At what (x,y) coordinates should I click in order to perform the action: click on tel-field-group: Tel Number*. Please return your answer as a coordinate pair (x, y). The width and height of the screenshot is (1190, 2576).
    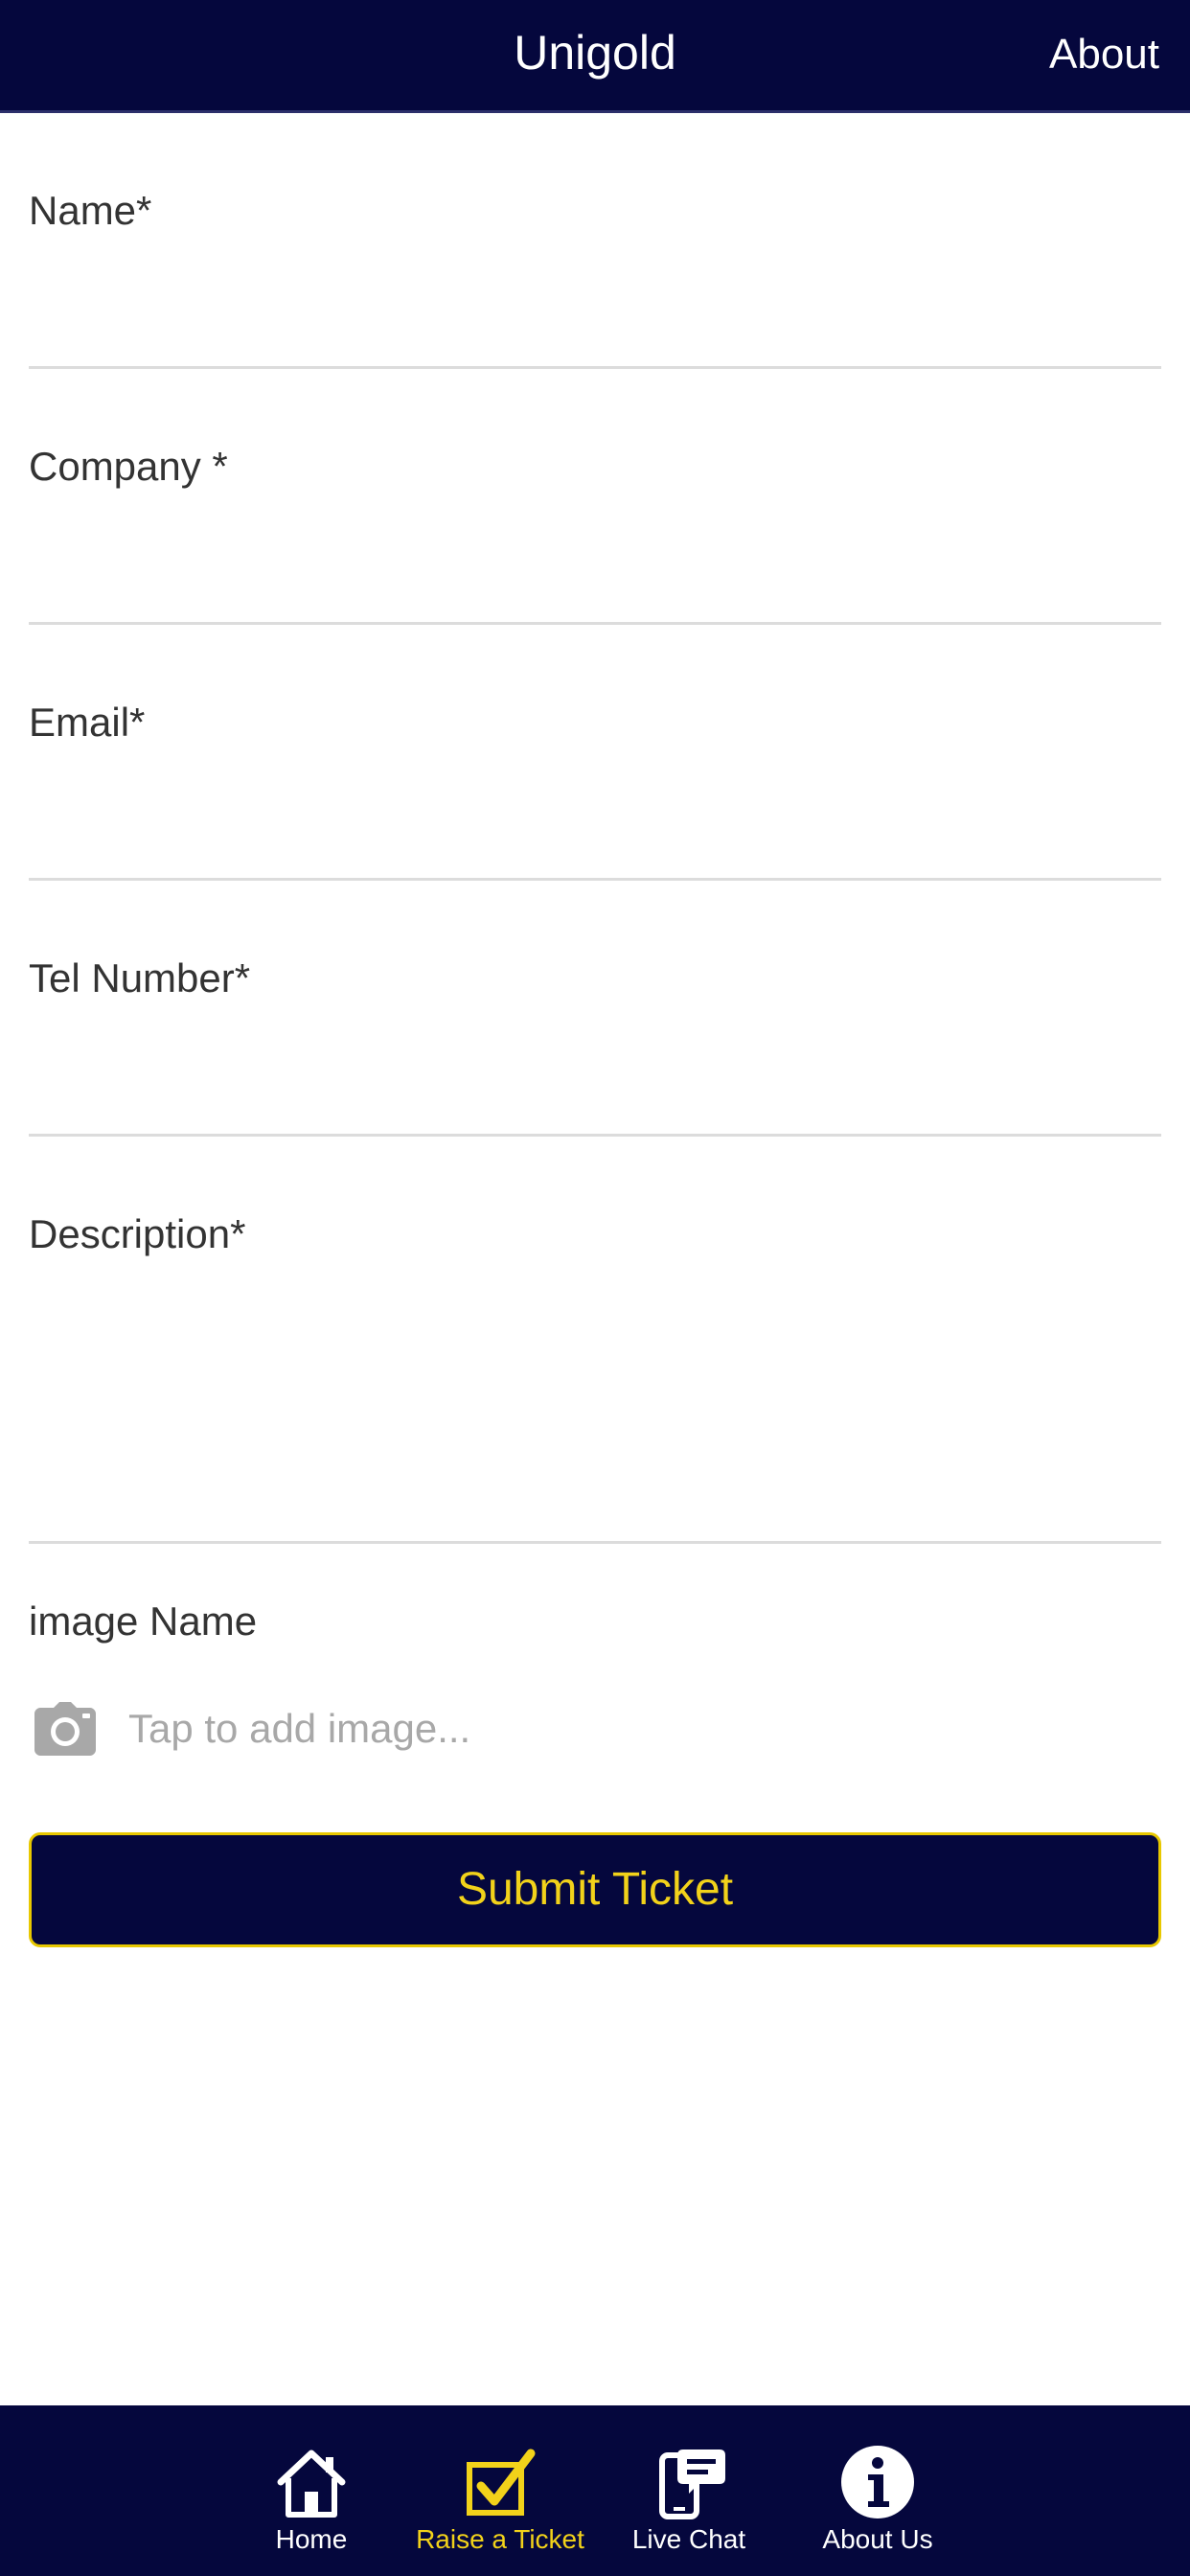
    Looking at the image, I should click on (595, 1045).